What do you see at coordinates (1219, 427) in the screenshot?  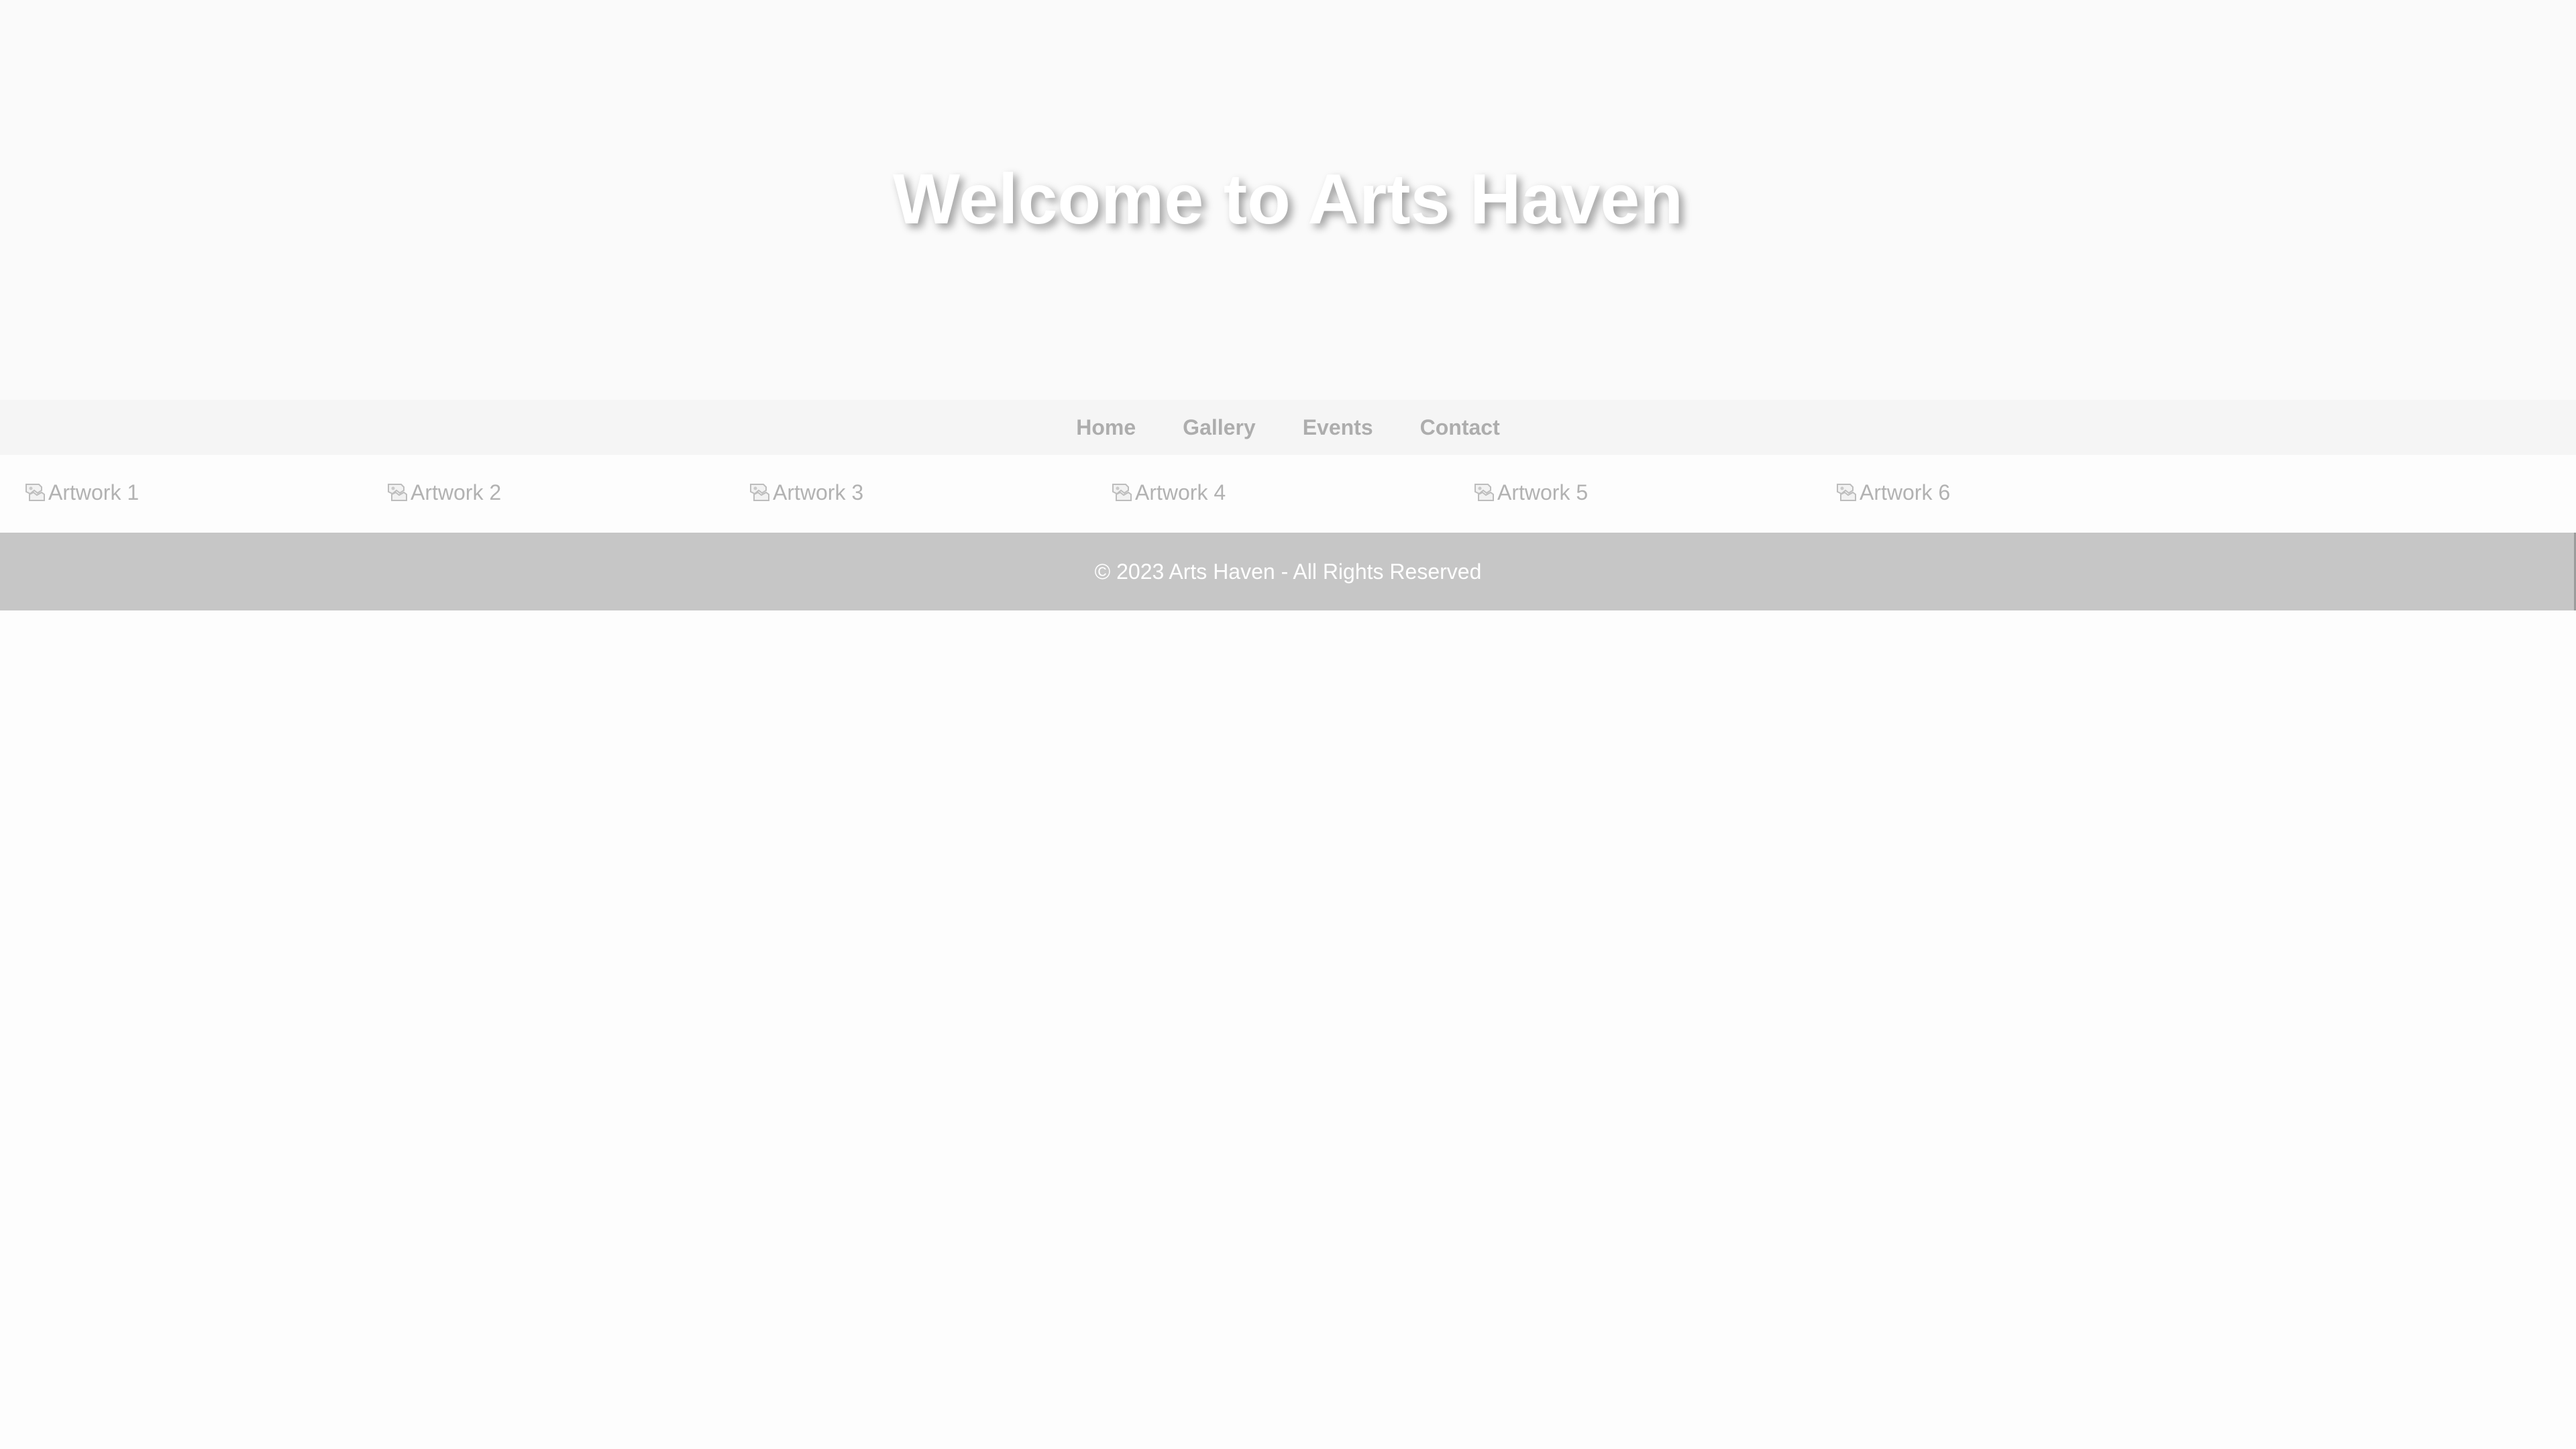 I see `nav-link-gallery: Gallery` at bounding box center [1219, 427].